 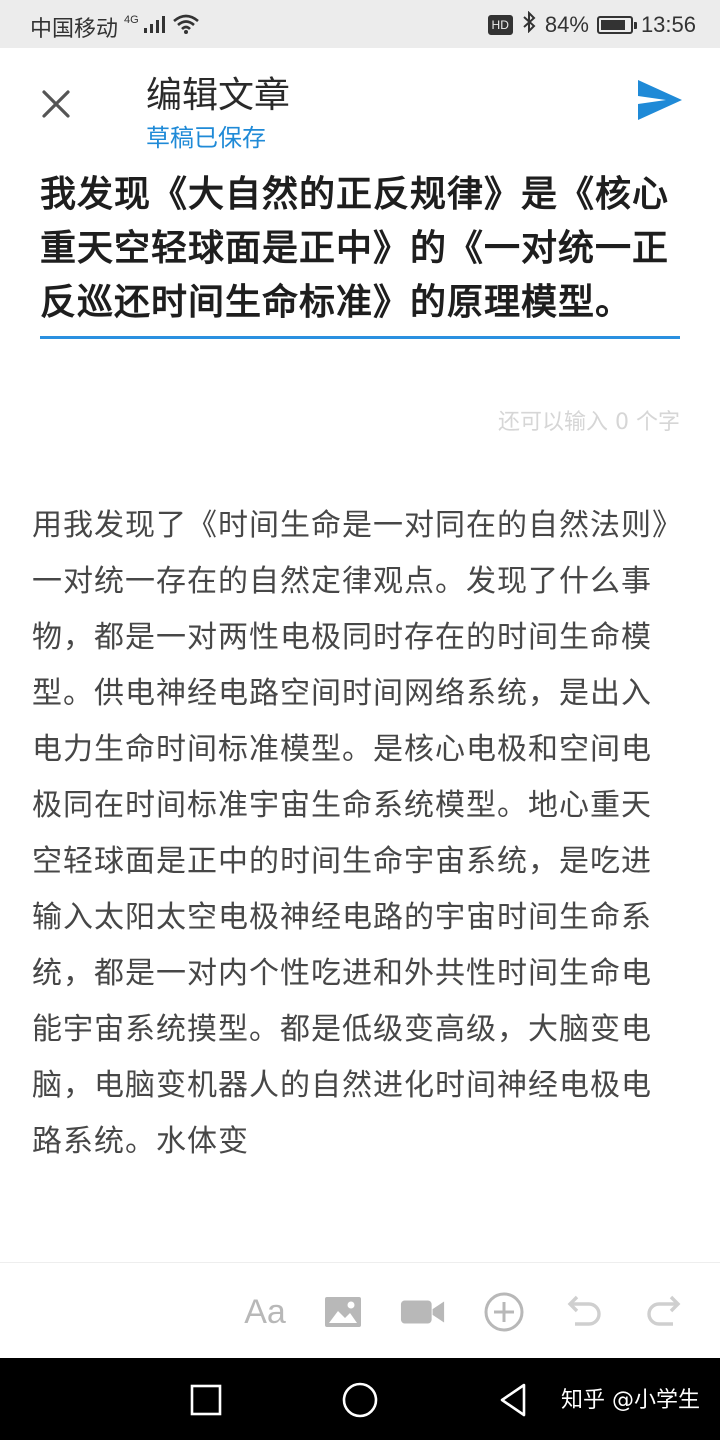 I want to click on signal-icon, so click(x=155, y=27).